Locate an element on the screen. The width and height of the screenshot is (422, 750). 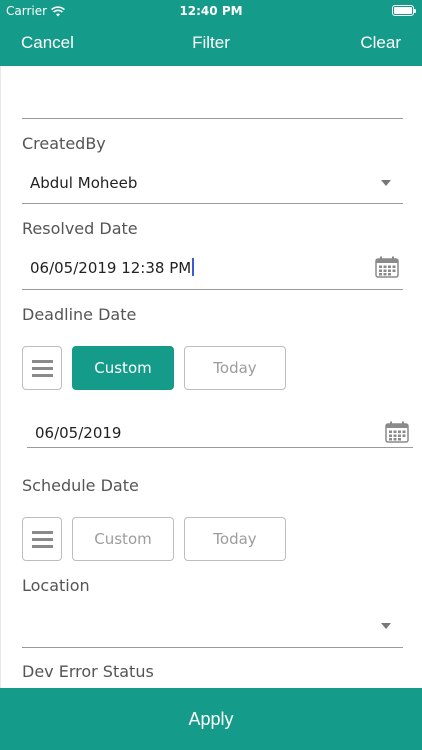
text-cursor is located at coordinates (193, 267).